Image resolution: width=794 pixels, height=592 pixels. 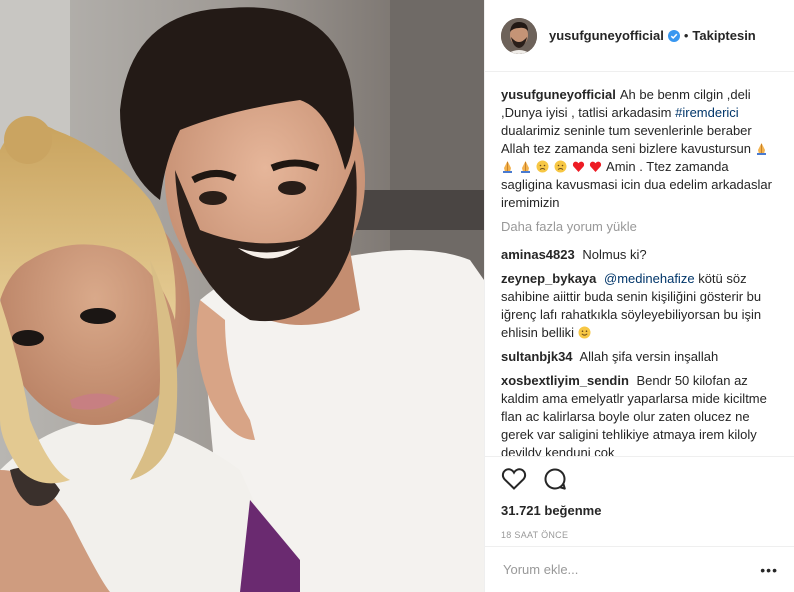 I want to click on add-comment-input, so click(x=631, y=569).